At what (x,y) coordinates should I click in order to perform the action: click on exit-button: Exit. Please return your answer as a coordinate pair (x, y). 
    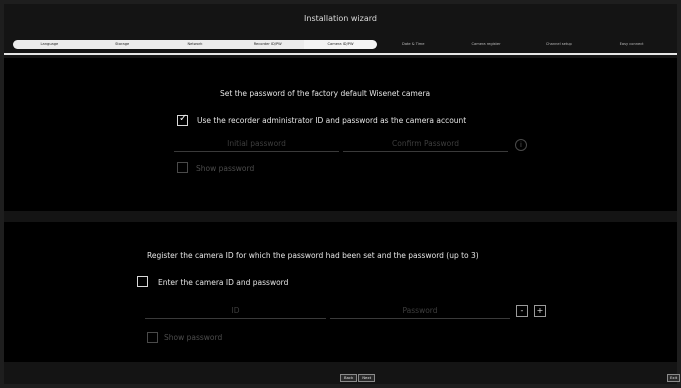
    Looking at the image, I should click on (674, 378).